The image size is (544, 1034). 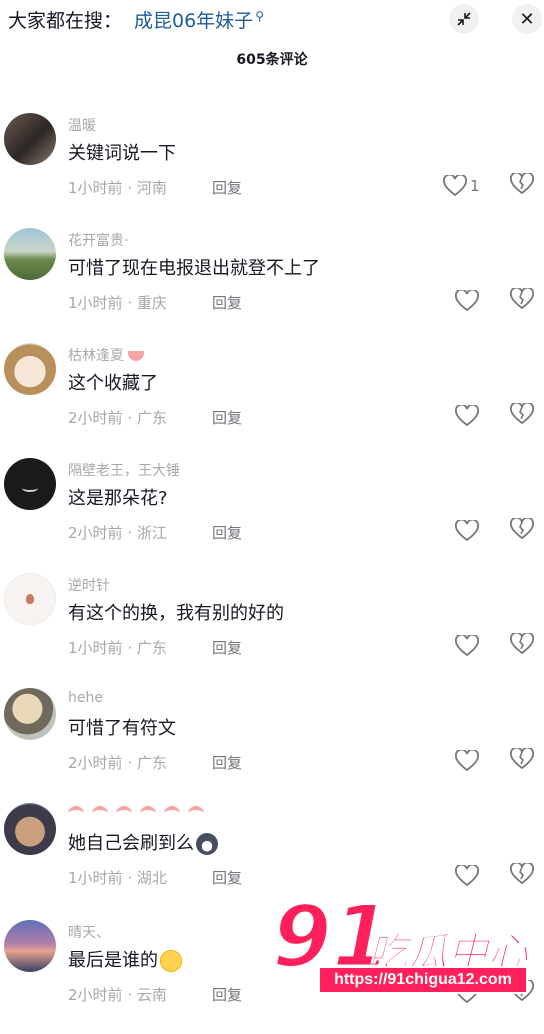 I want to click on comment-username: hehe, so click(x=85, y=698).